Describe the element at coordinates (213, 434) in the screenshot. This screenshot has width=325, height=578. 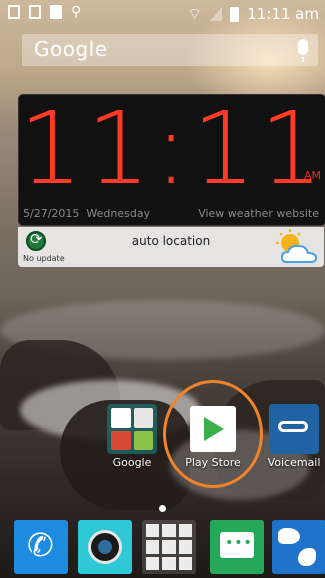
I see `highlight-circle` at that location.